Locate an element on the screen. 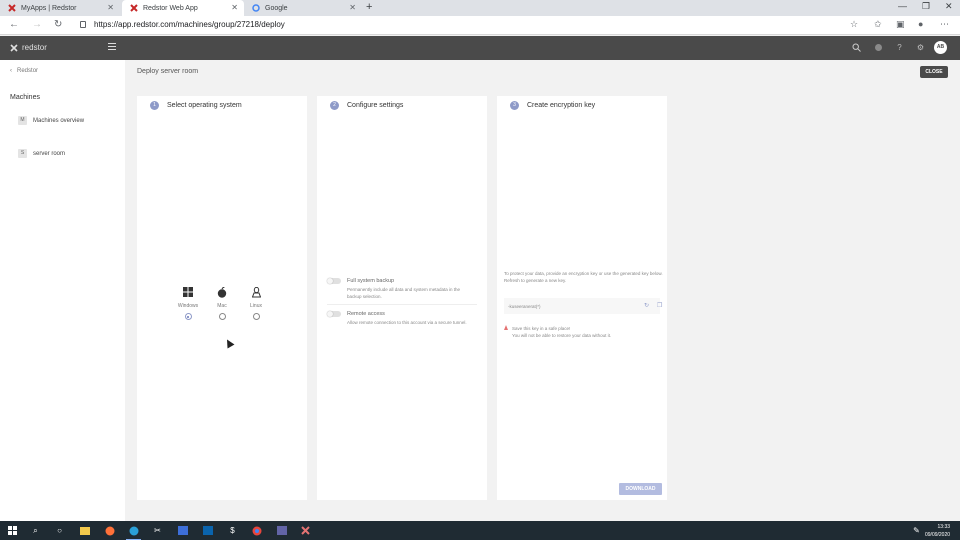  redstor-taskbar-icon is located at coordinates (305, 530).